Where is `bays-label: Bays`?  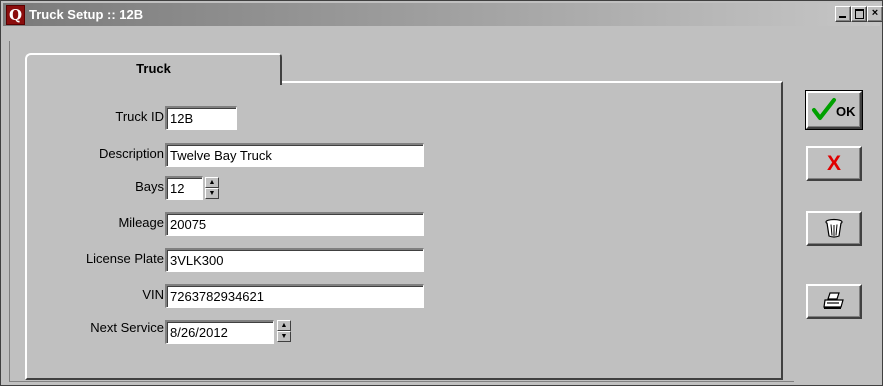 bays-label: Bays is located at coordinates (149, 186).